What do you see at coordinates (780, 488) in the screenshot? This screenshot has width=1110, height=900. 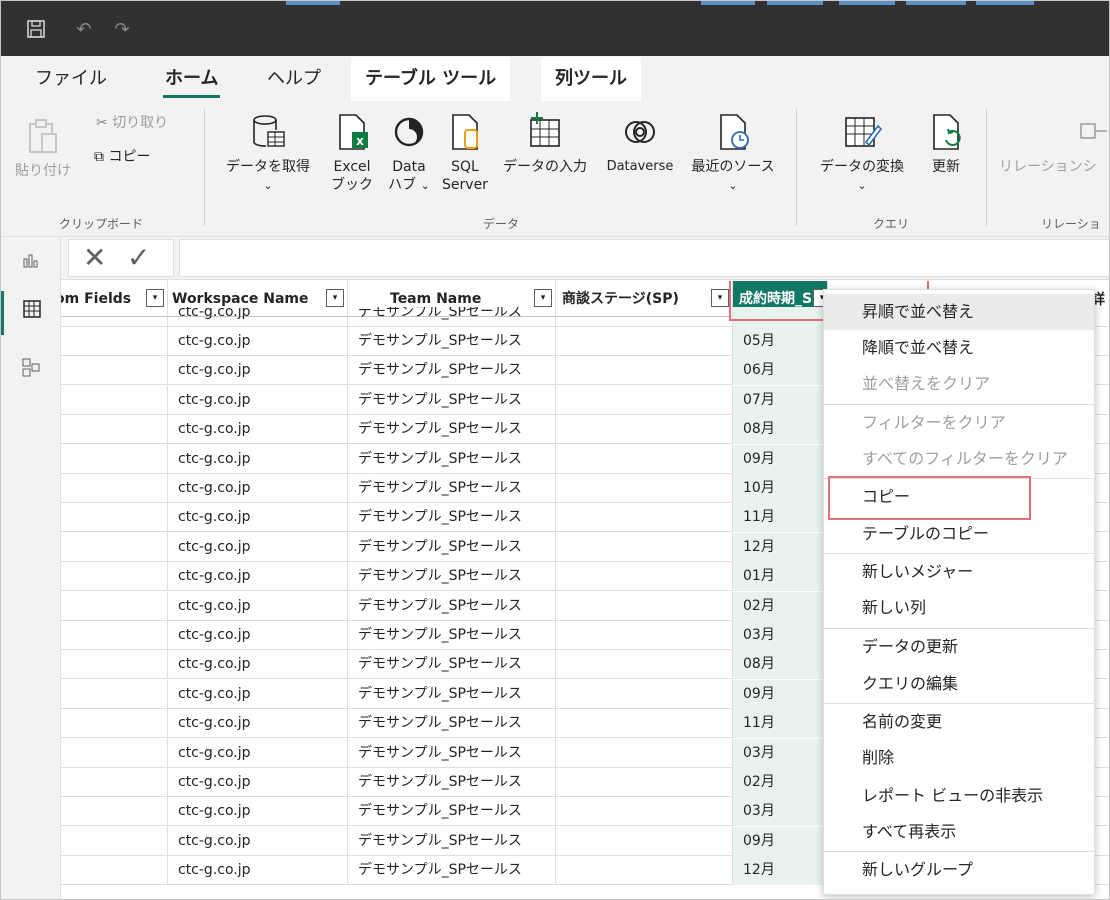 I see `table-cell: 10月` at bounding box center [780, 488].